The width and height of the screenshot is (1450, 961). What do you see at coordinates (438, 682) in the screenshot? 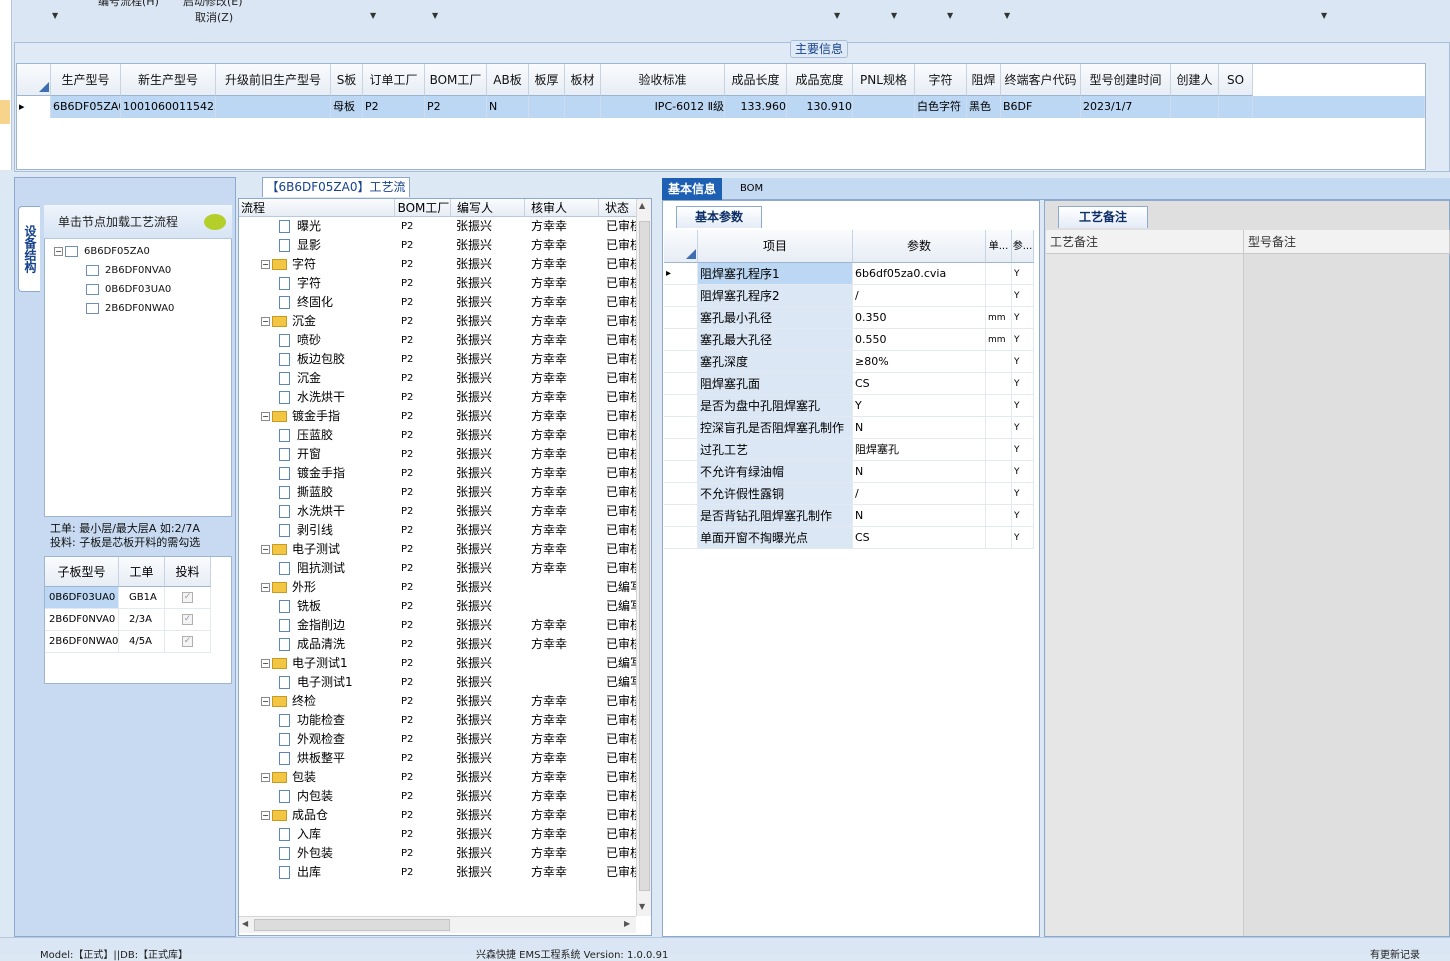
I see `flow-row: 电子测试1 P2 张振兴 已编写` at bounding box center [438, 682].